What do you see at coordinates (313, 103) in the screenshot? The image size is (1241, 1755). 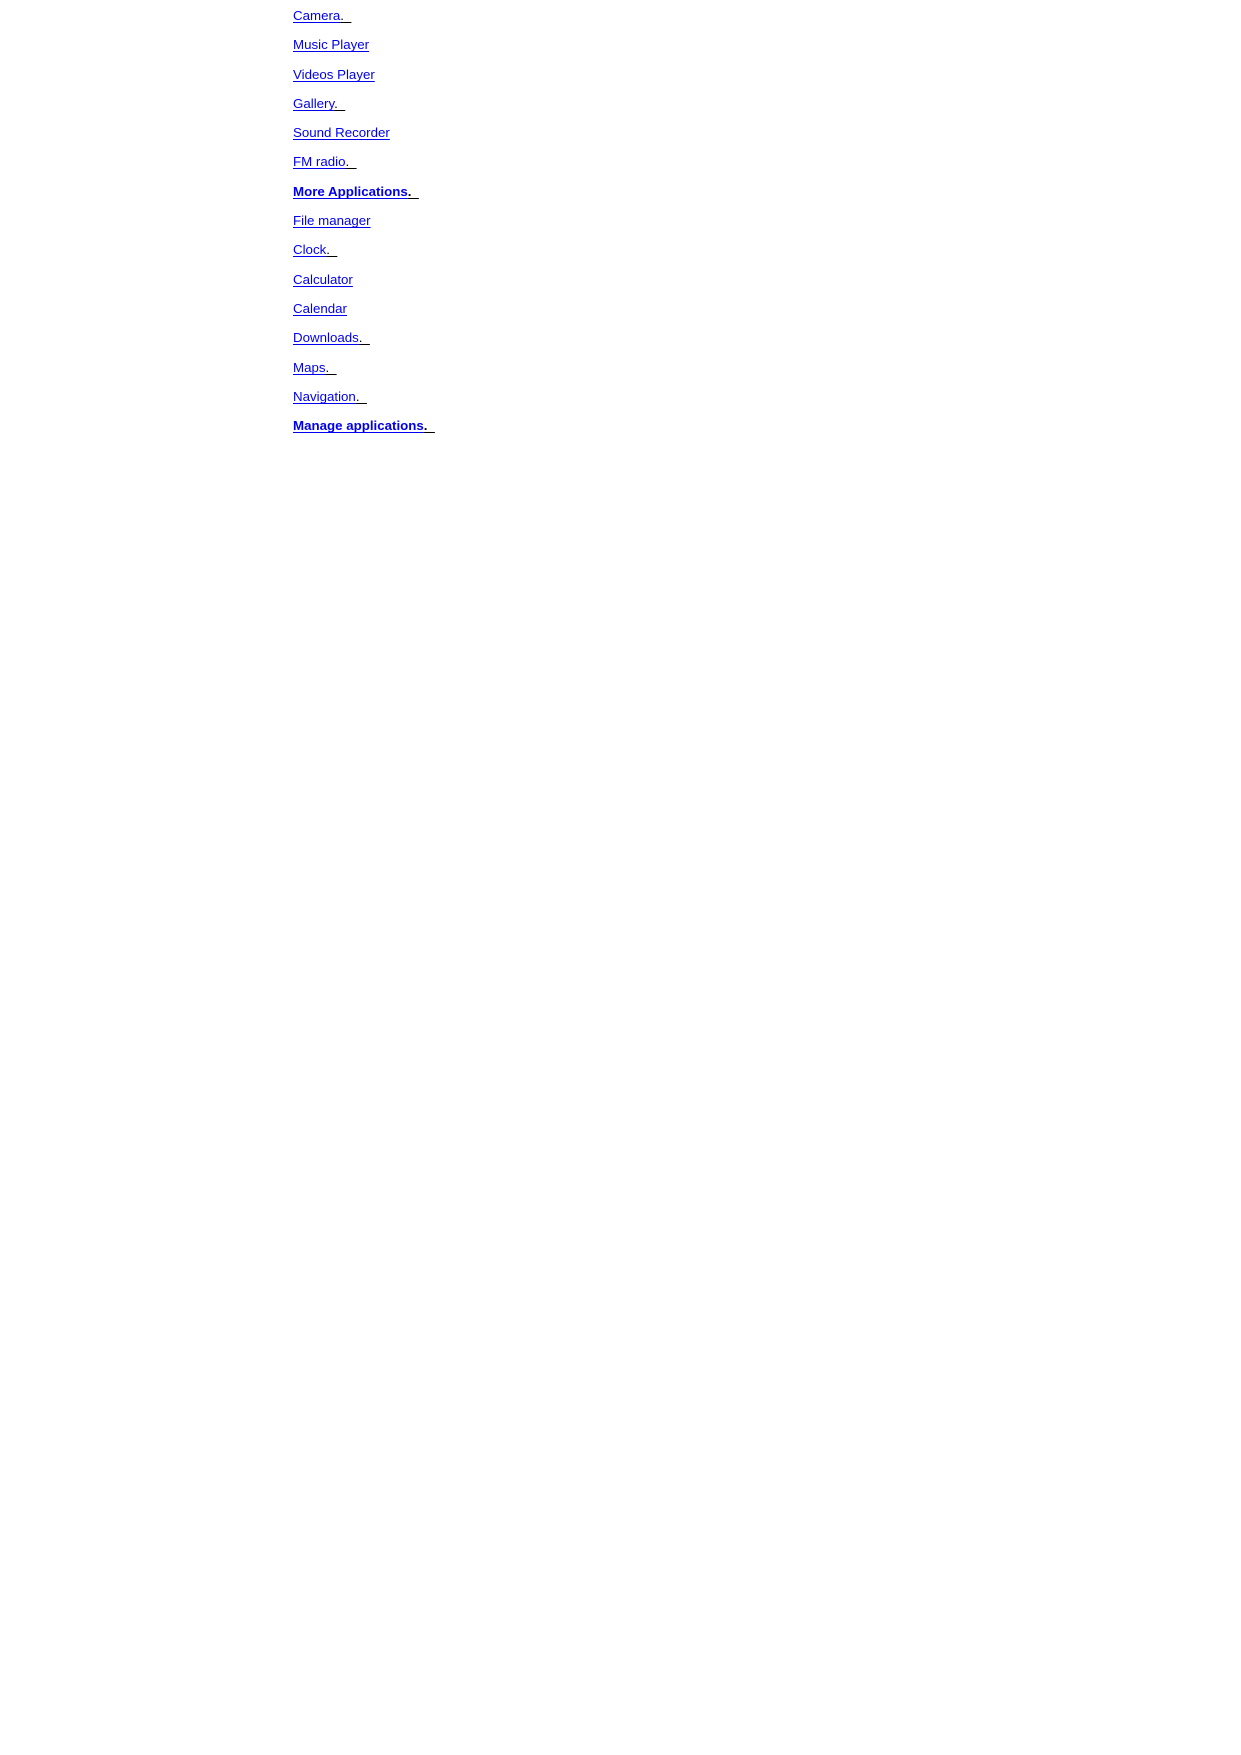 I see `app-link-gallery: Gallery` at bounding box center [313, 103].